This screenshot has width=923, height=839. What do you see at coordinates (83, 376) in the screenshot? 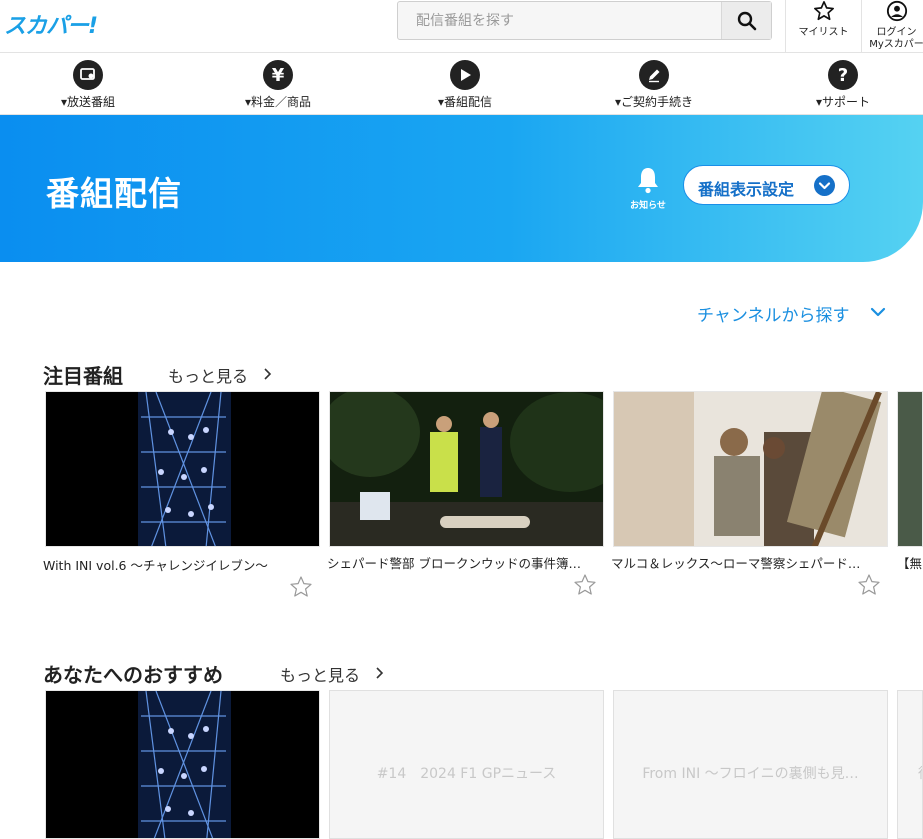
I see `featured-section-title: 注目番組` at bounding box center [83, 376].